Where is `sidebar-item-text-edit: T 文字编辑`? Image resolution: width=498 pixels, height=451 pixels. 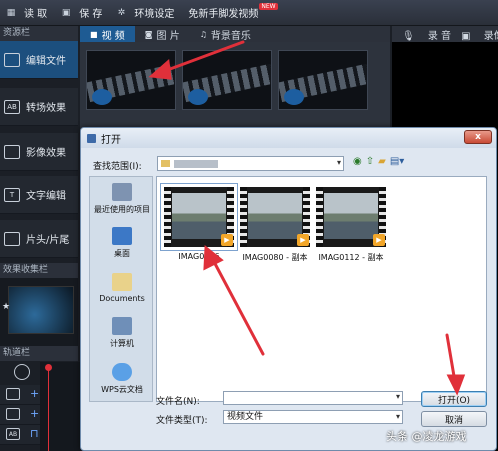 sidebar-item-text-edit: T 文字编辑 is located at coordinates (39, 195).